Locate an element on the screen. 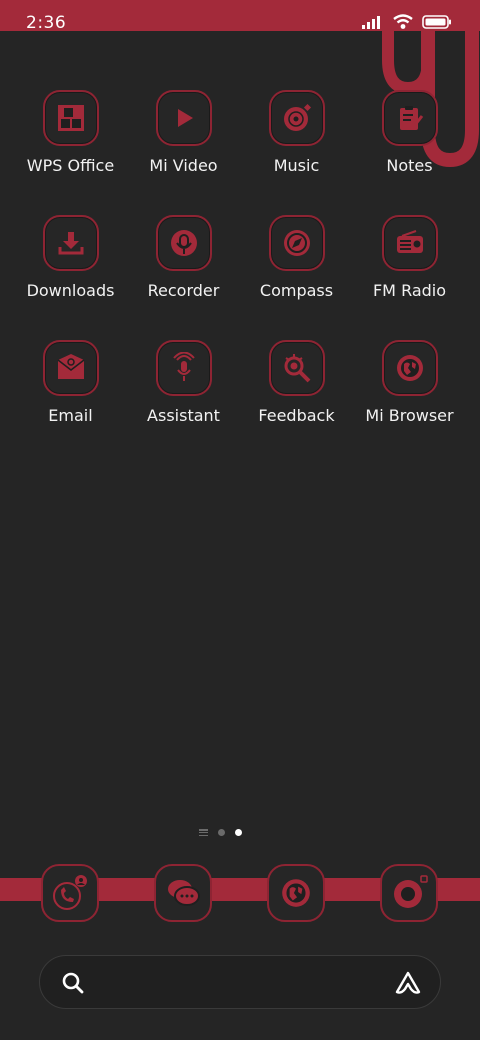 The width and height of the screenshot is (480, 1040). app-assistant: Assistant is located at coordinates (183, 382).